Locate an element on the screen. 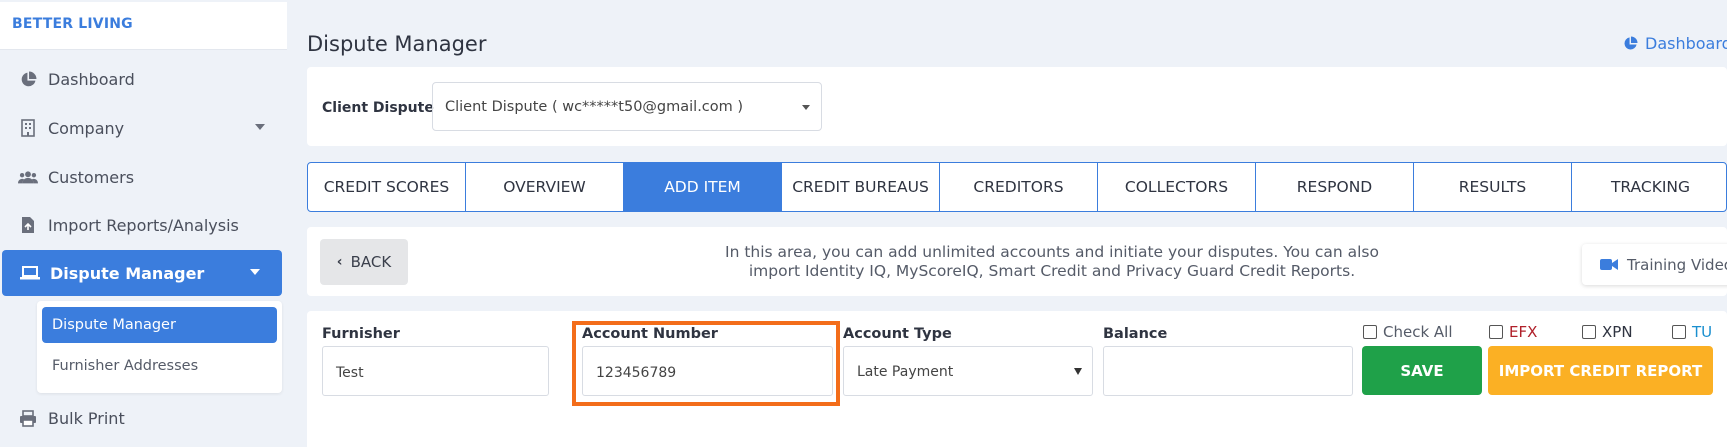 This screenshot has width=1727, height=447. tab-add-item: ADD ITEM is located at coordinates (703, 187).